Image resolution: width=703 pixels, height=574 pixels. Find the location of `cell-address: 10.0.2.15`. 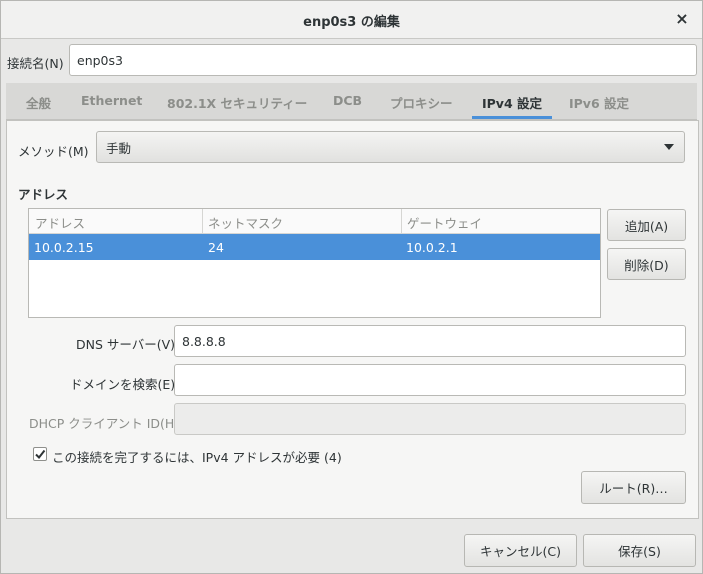

cell-address: 10.0.2.15 is located at coordinates (64, 247).